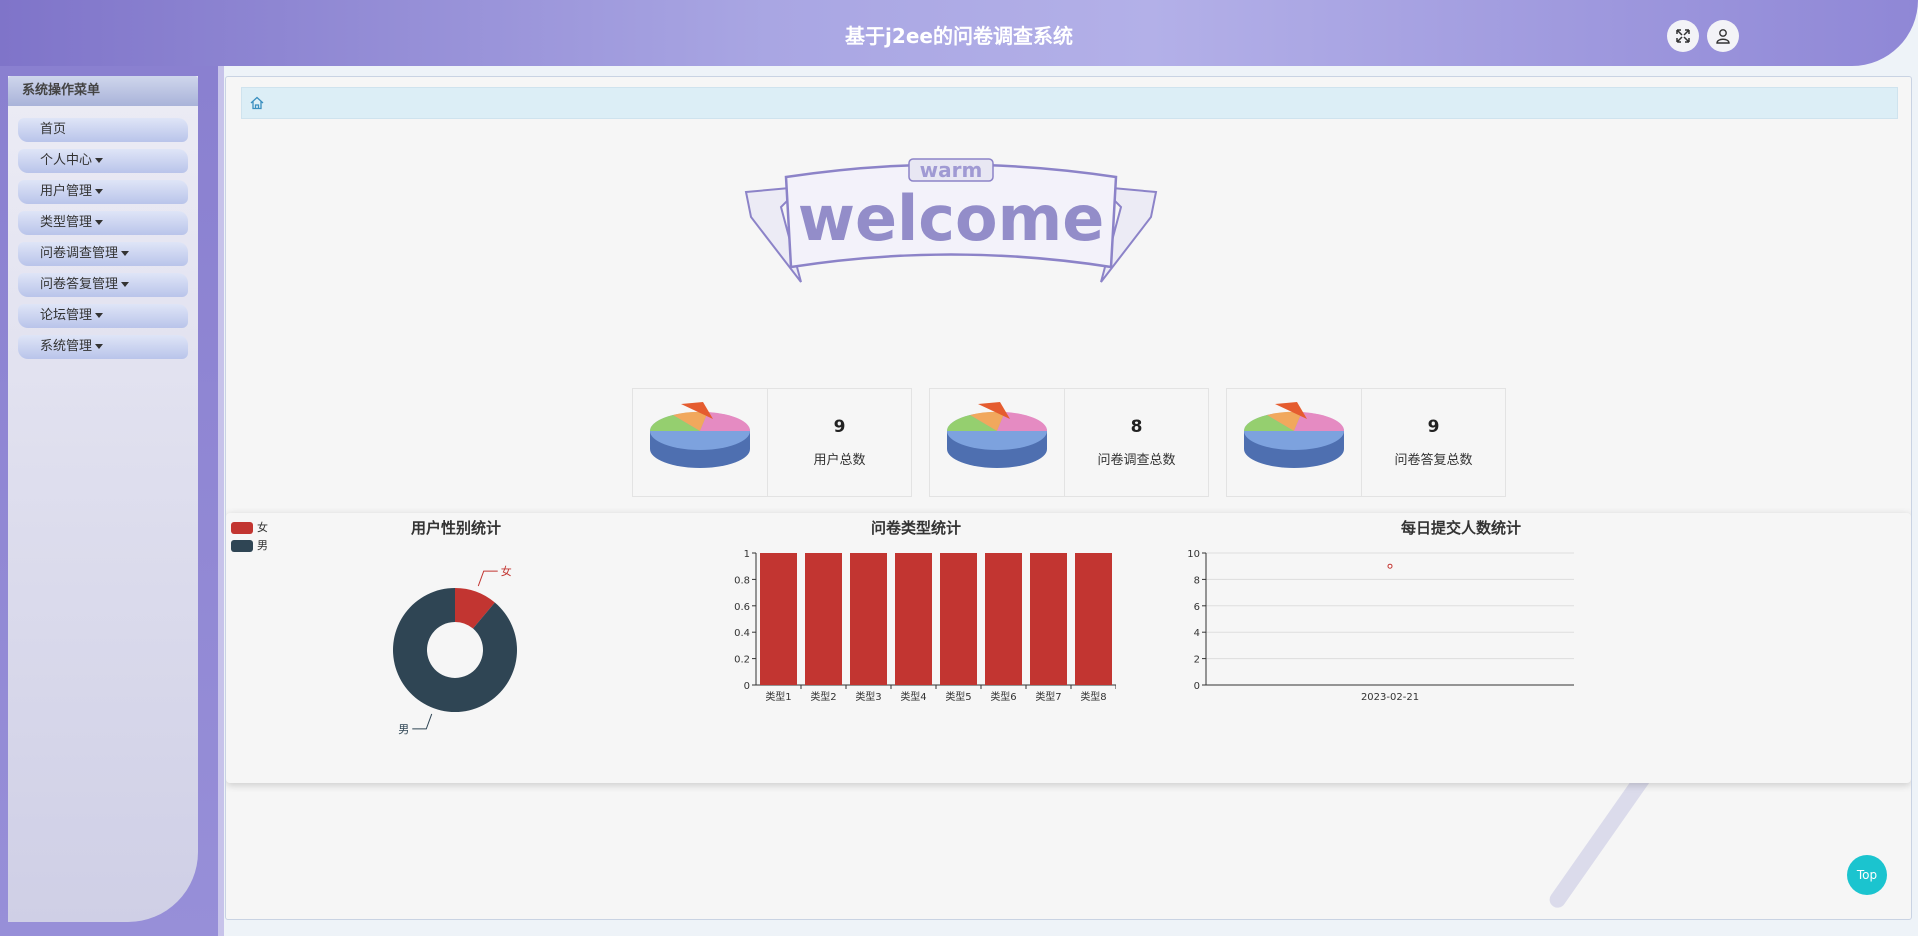 Image resolution: width=1918 pixels, height=936 pixels. Describe the element at coordinates (1867, 875) in the screenshot. I see `back-to-top-button: Top` at that location.